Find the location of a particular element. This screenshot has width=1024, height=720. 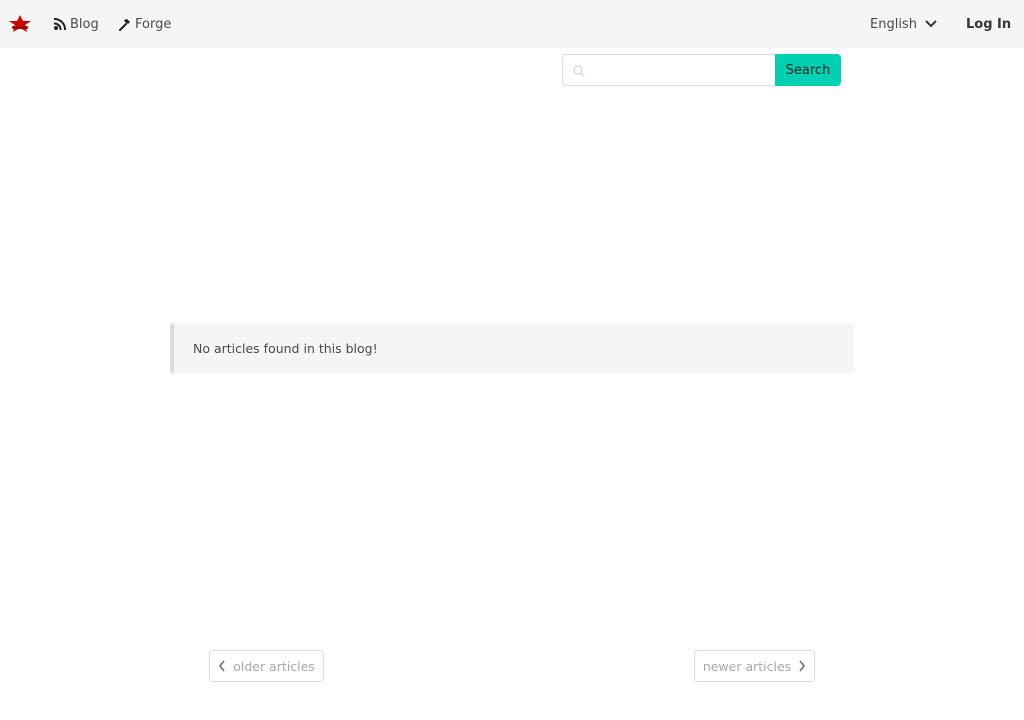

older-articles-button: older articles is located at coordinates (266, 666).